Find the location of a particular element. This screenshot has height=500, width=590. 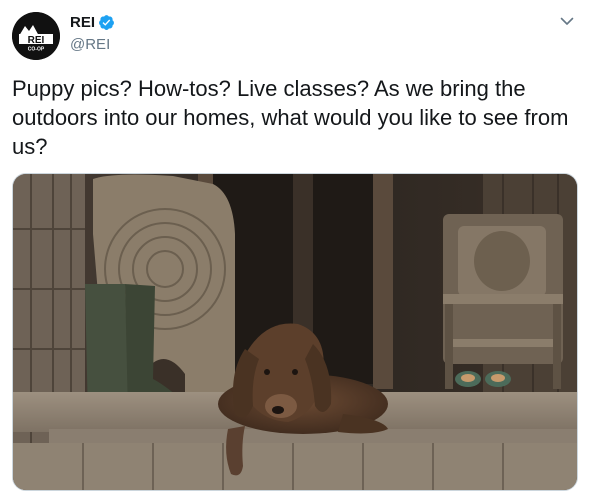

chevron-down-icon is located at coordinates (567, 21).